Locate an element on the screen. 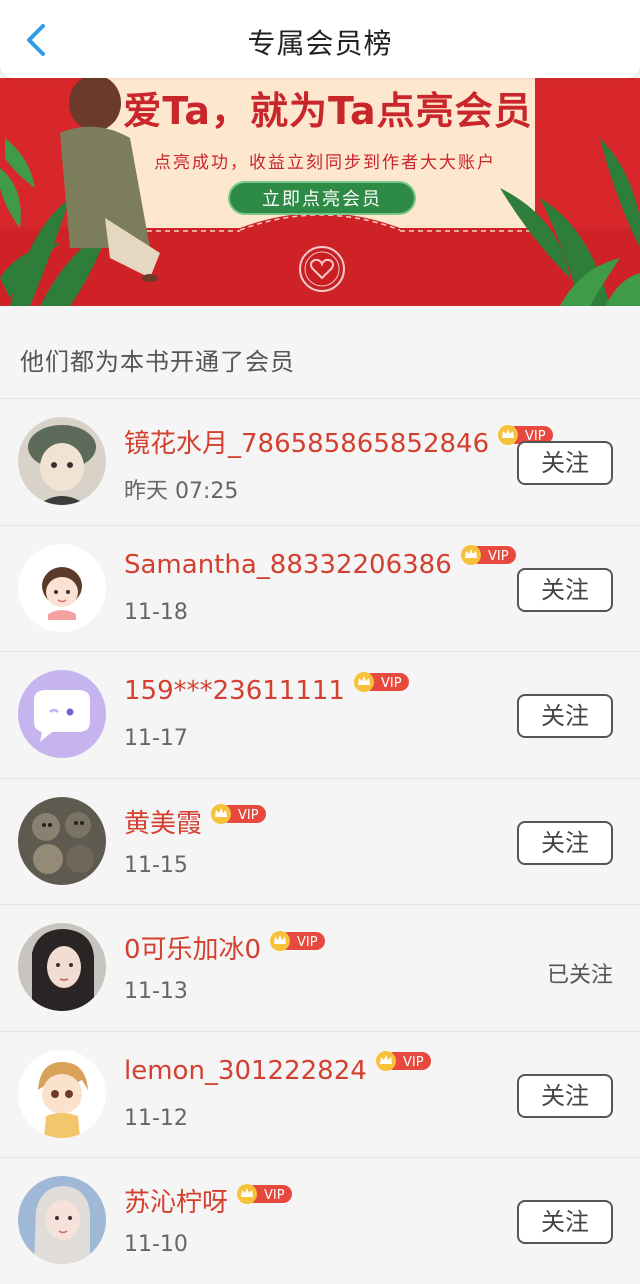 The width and height of the screenshot is (640, 1284). followed-status: 已关注 is located at coordinates (580, 973).